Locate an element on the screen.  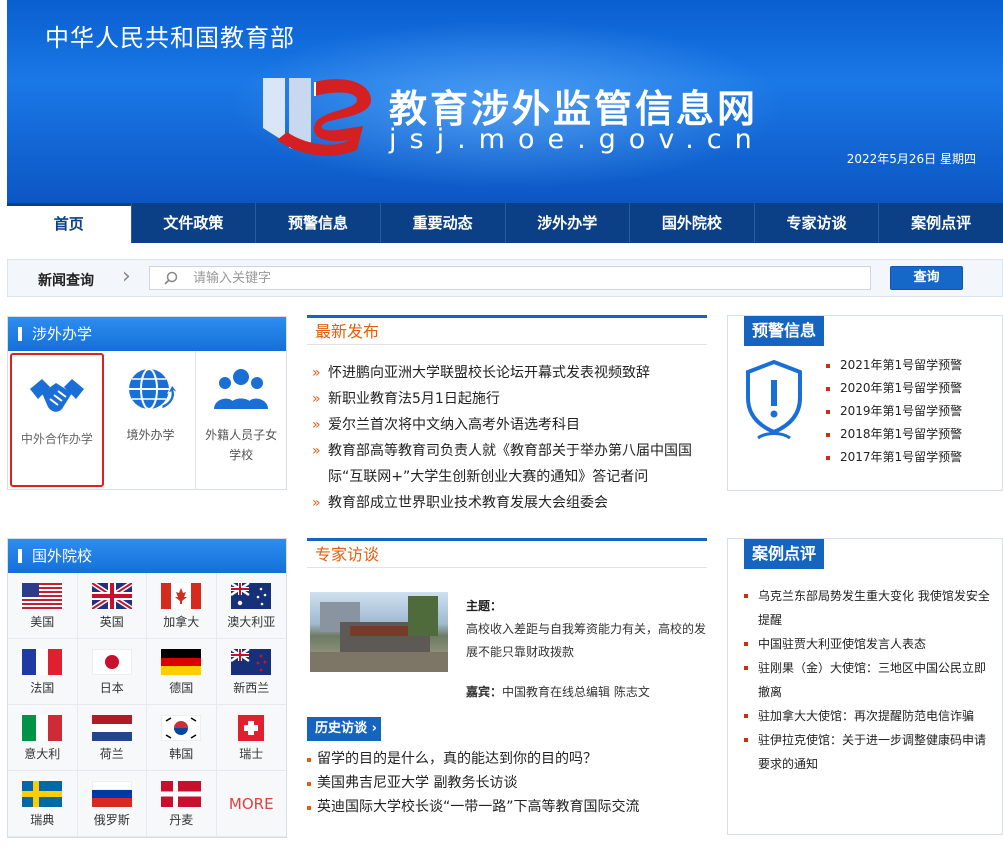
tab-news: 重要动态 is located at coordinates (442, 223).